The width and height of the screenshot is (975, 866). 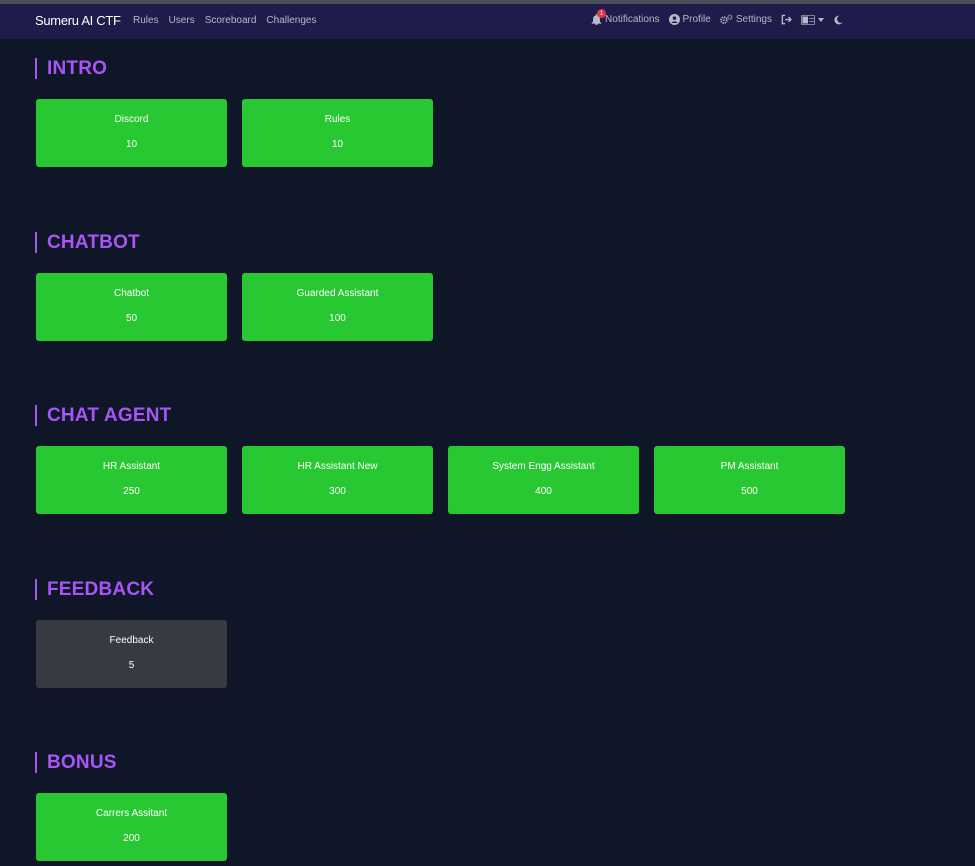 What do you see at coordinates (543, 491) in the screenshot?
I see `challenge-points: 400` at bounding box center [543, 491].